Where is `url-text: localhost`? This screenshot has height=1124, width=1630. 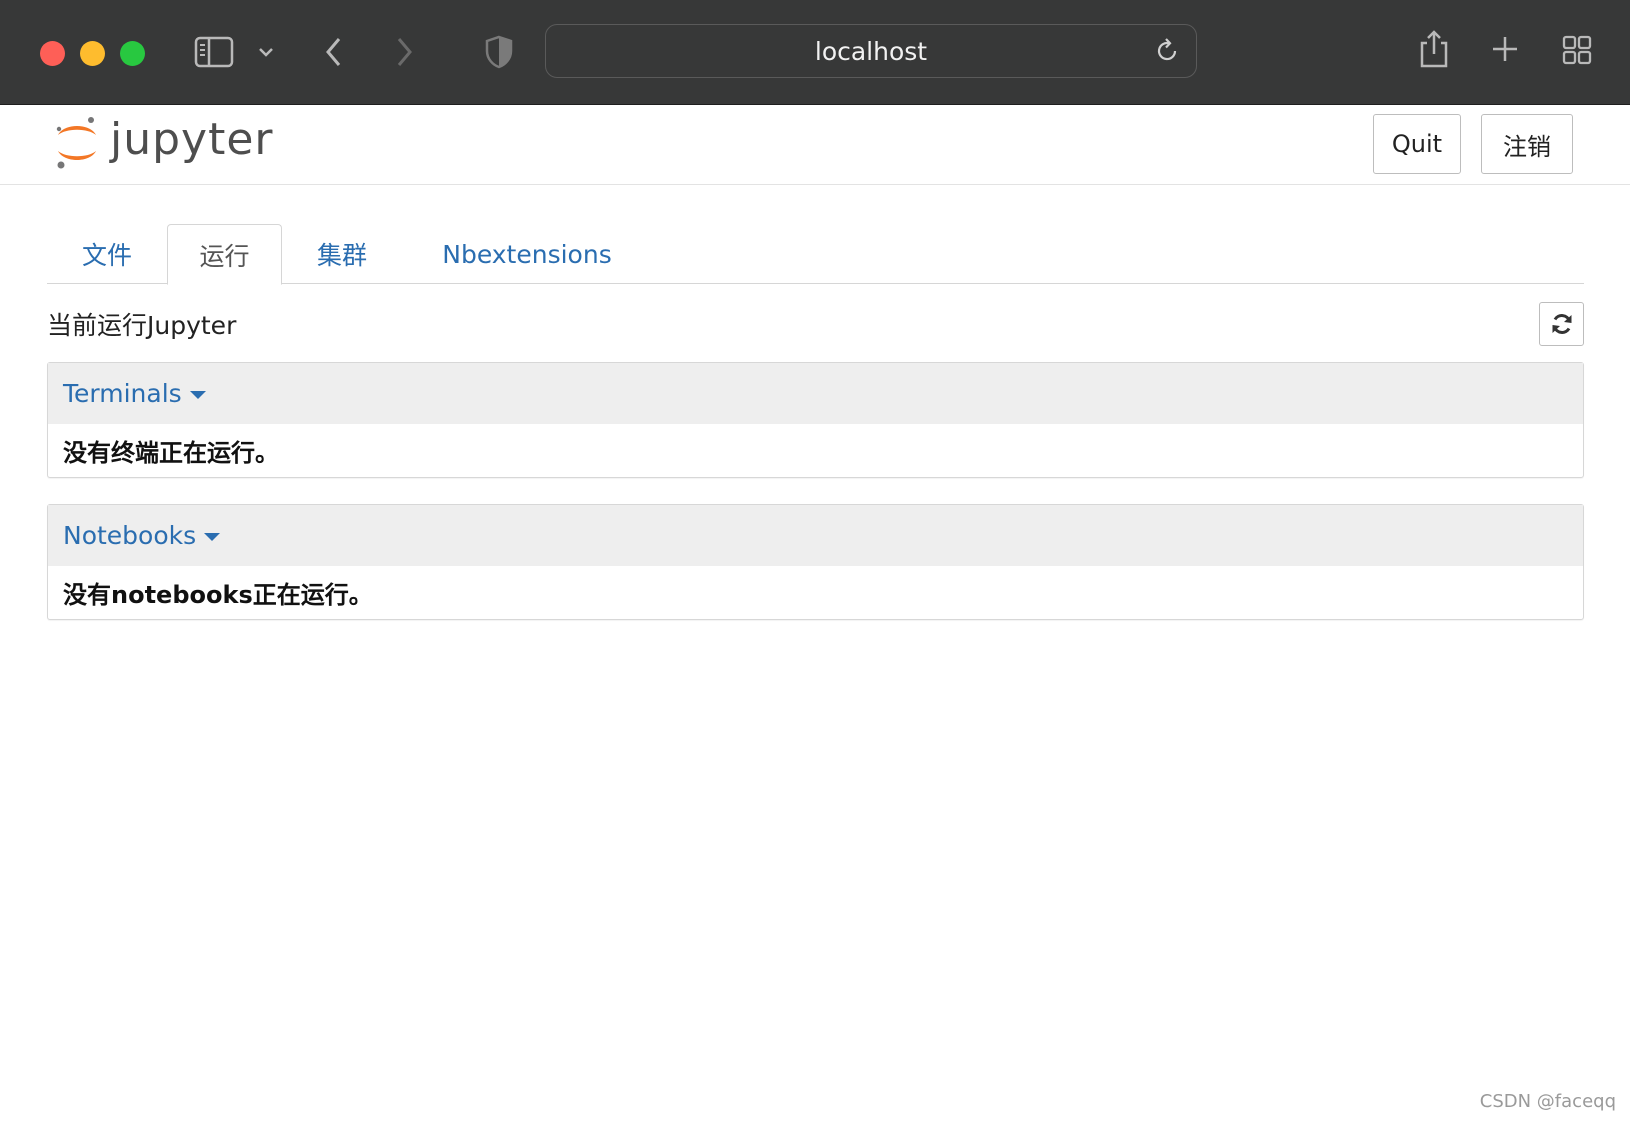
url-text: localhost is located at coordinates (871, 51).